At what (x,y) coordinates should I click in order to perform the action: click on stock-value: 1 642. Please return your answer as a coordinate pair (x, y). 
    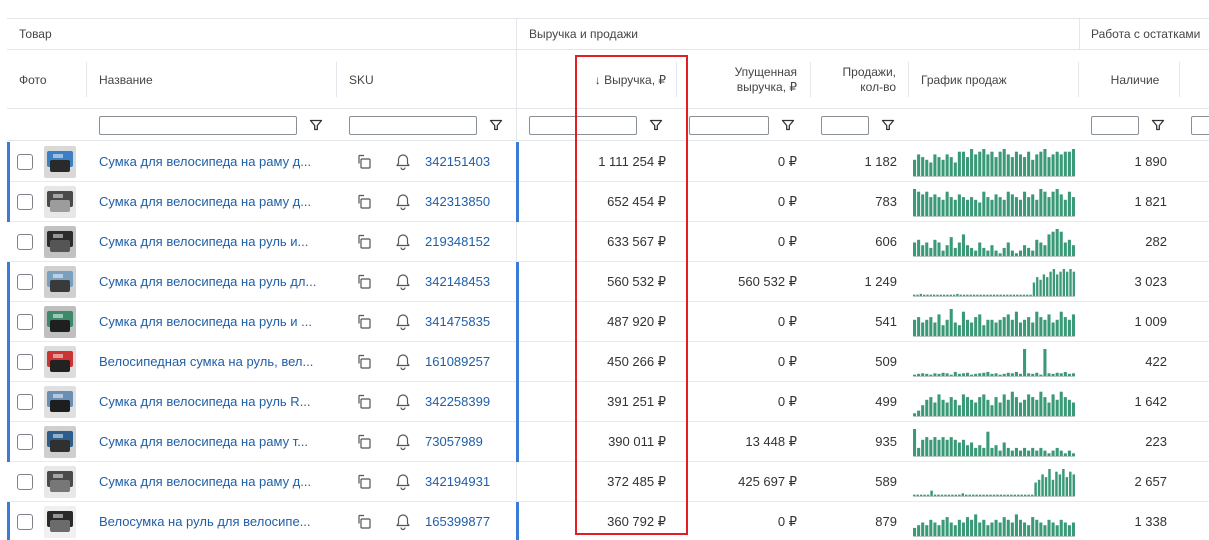
    Looking at the image, I should click on (1150, 401).